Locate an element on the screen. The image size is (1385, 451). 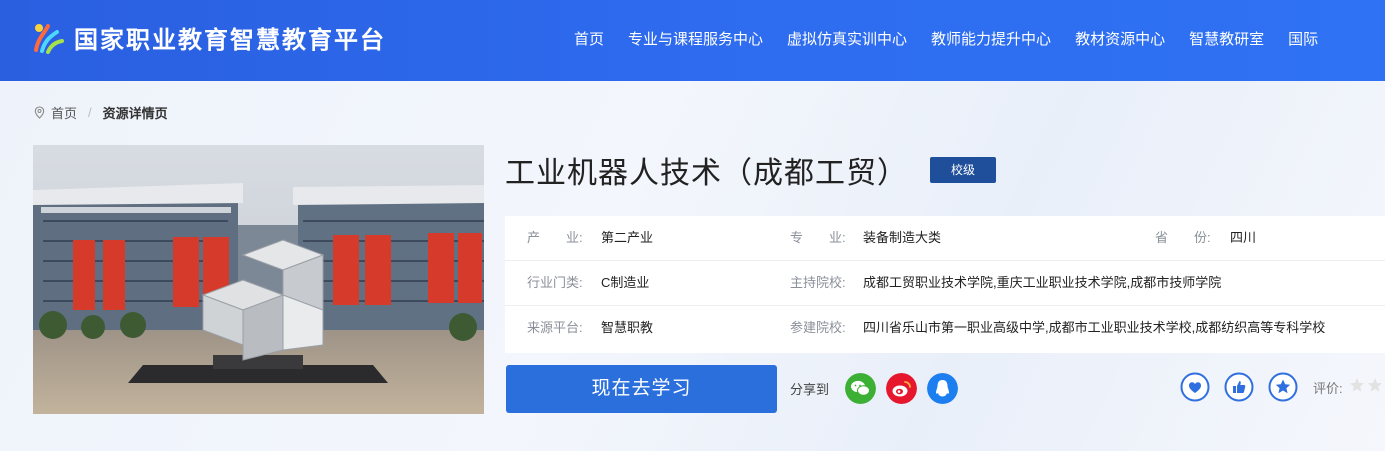
nav-teacher-center: 教师能力提升中心 is located at coordinates (991, 40).